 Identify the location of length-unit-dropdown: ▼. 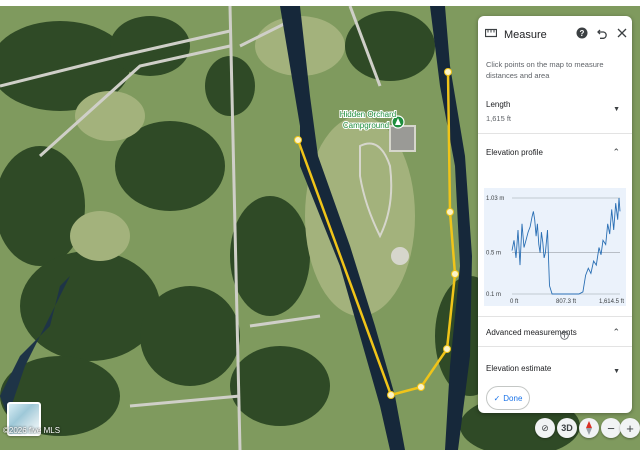
(616, 109).